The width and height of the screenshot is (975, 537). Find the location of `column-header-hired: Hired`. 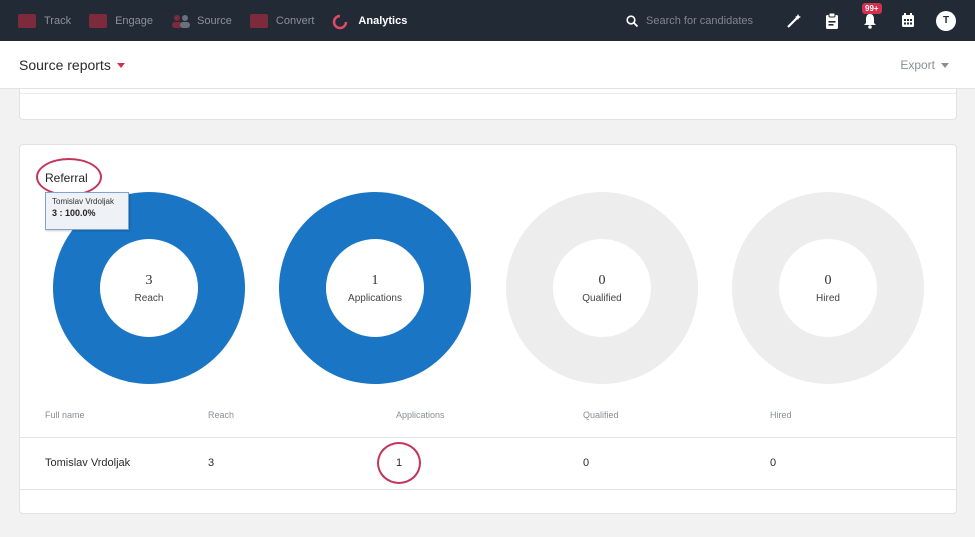

column-header-hired: Hired is located at coordinates (781, 415).